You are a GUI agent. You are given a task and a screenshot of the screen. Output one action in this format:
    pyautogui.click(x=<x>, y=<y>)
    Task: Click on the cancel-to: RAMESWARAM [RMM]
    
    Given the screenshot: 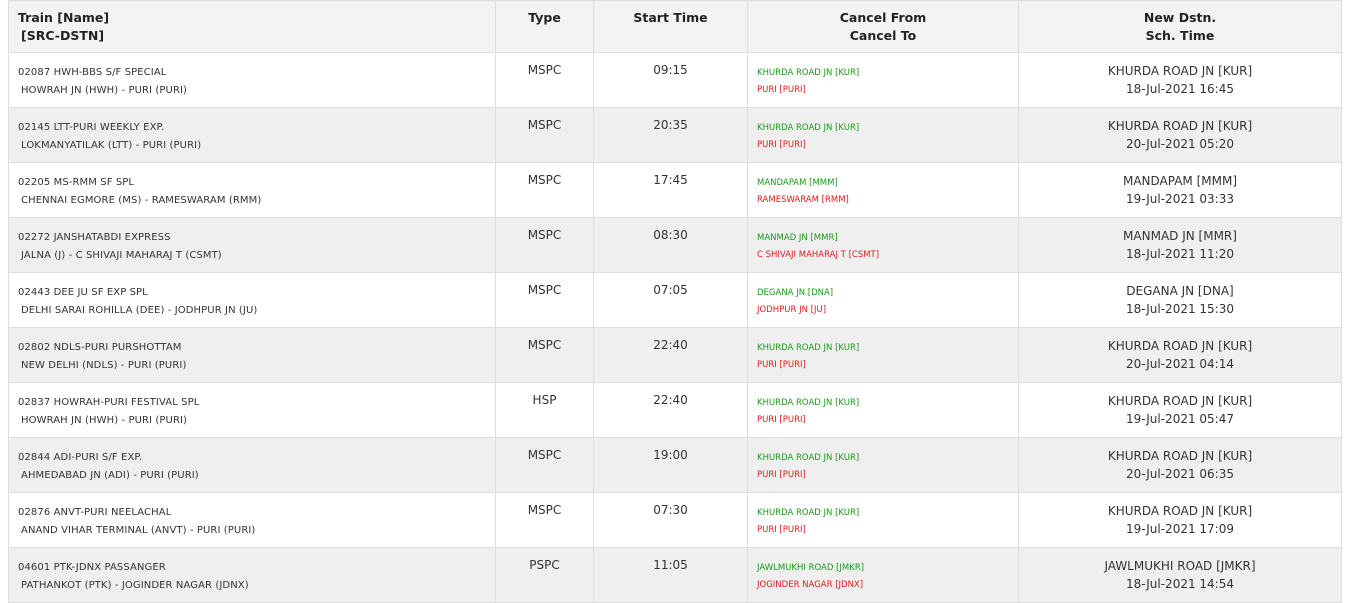 What is the action you would take?
    pyautogui.click(x=803, y=200)
    